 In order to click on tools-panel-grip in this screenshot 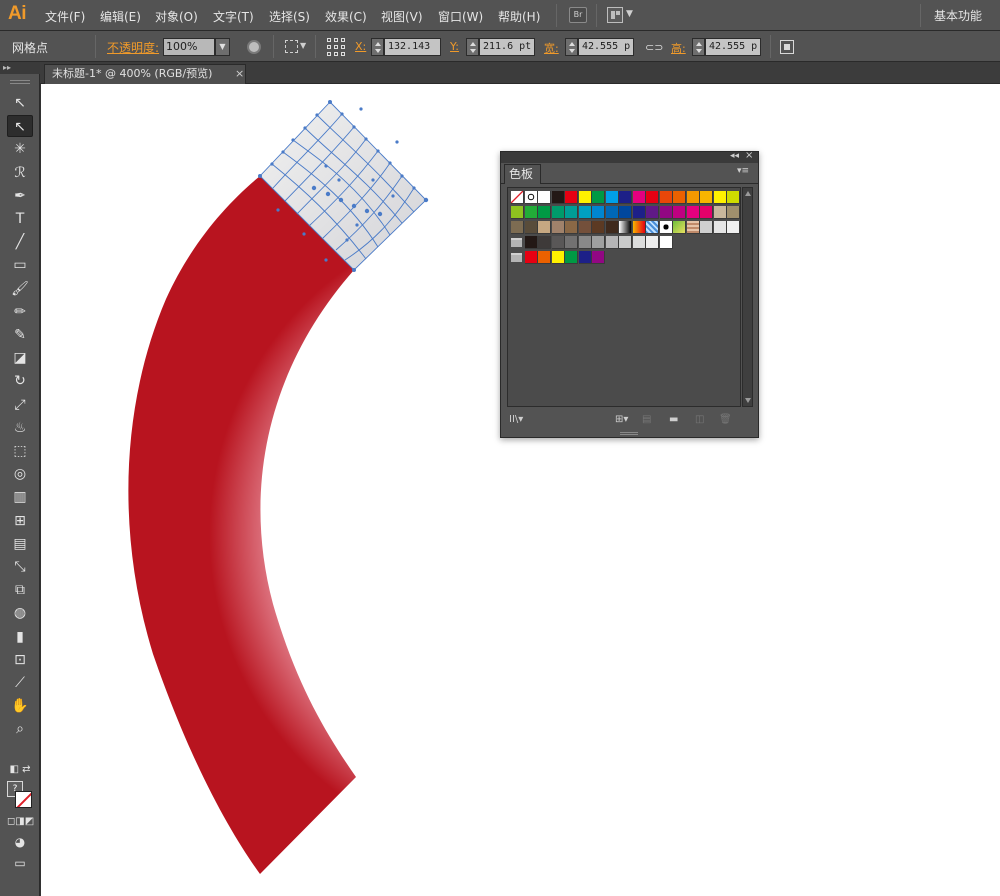, I will do `click(20, 82)`.